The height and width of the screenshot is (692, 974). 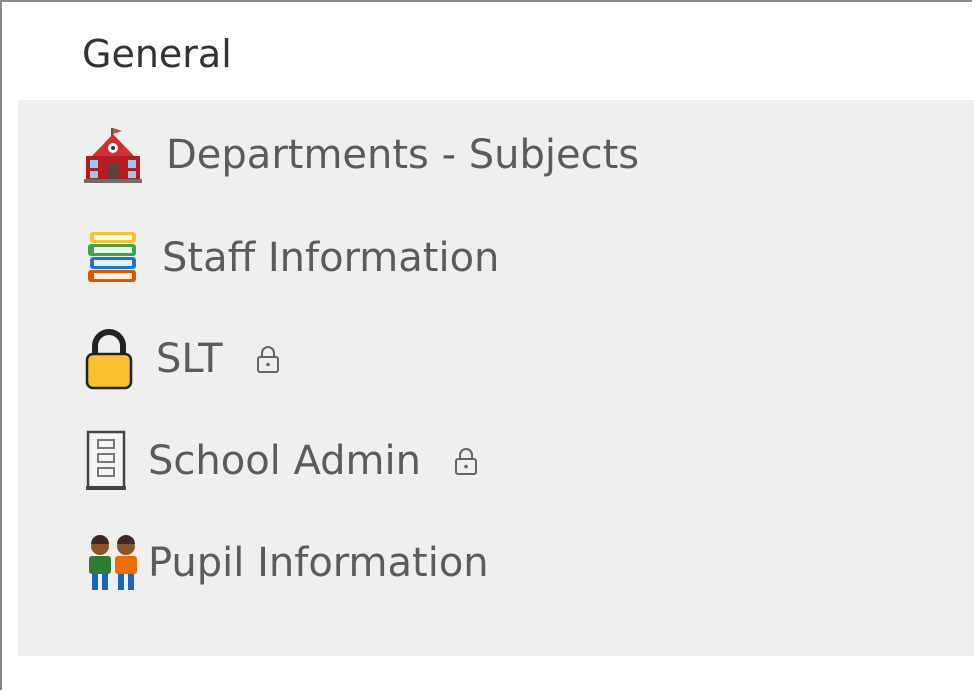 What do you see at coordinates (318, 563) in the screenshot?
I see `channel-label: Pupil Information` at bounding box center [318, 563].